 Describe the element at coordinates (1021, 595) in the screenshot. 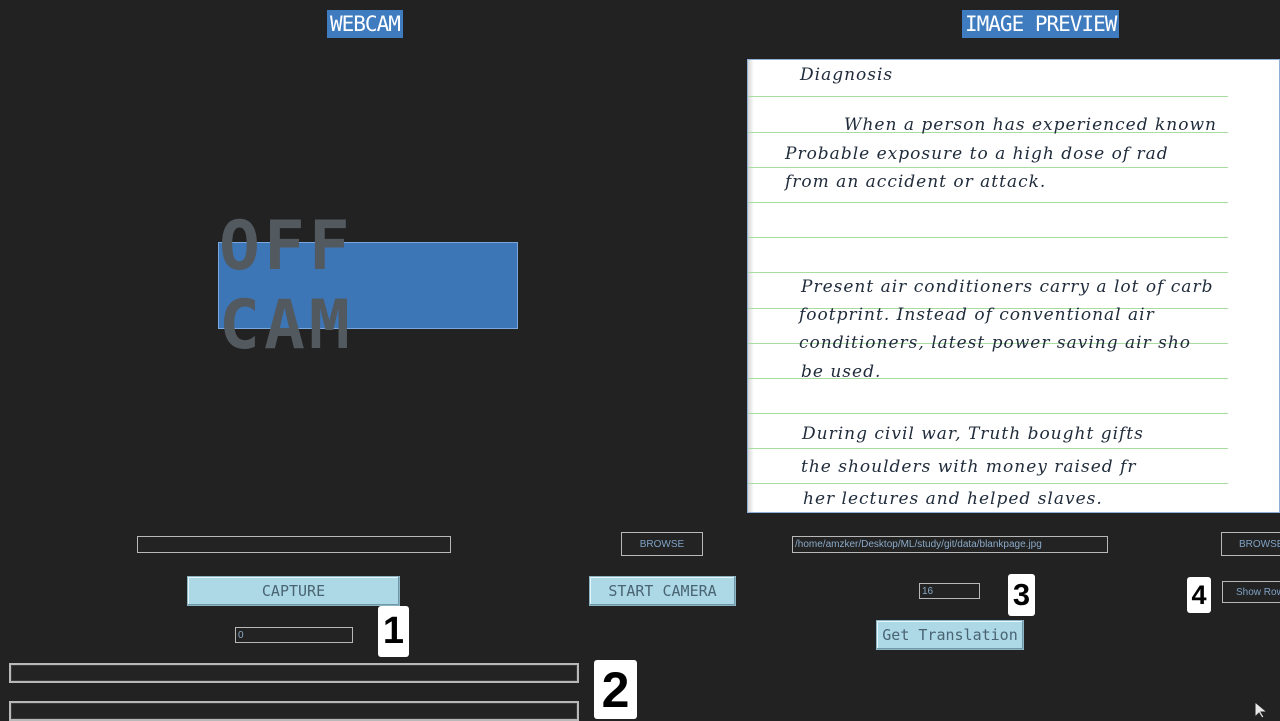

I see `marker-3: 3` at that location.